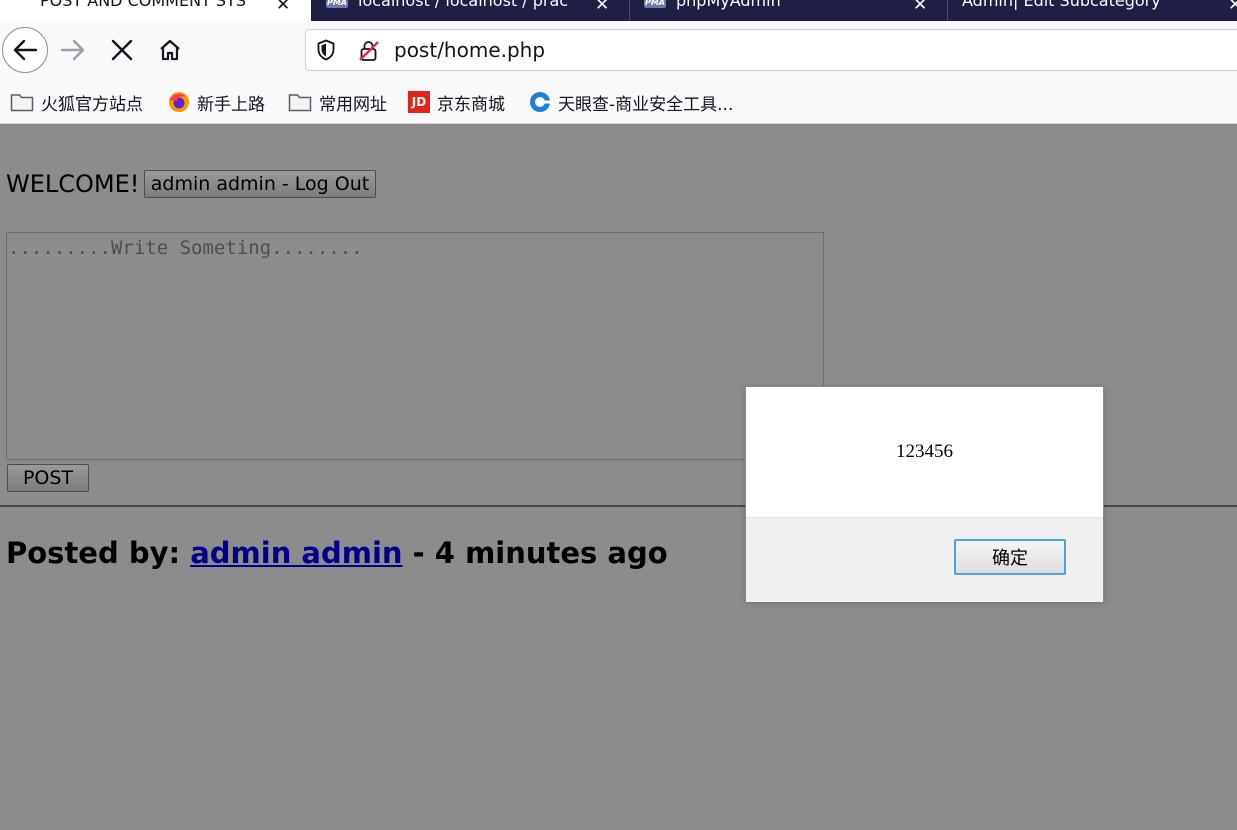  Describe the element at coordinates (179, 102) in the screenshot. I see `firefox-icon` at that location.